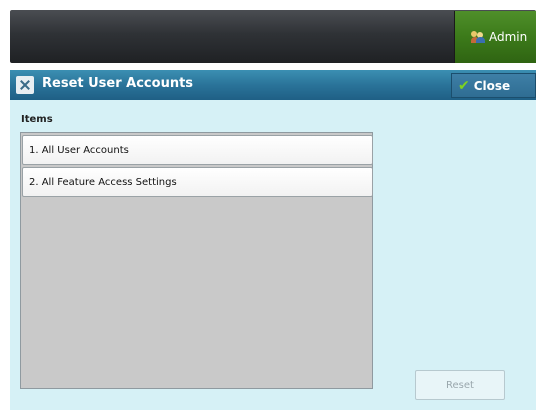 This screenshot has width=536, height=410. What do you see at coordinates (273, 36) in the screenshot?
I see `status-bar: Admin` at bounding box center [273, 36].